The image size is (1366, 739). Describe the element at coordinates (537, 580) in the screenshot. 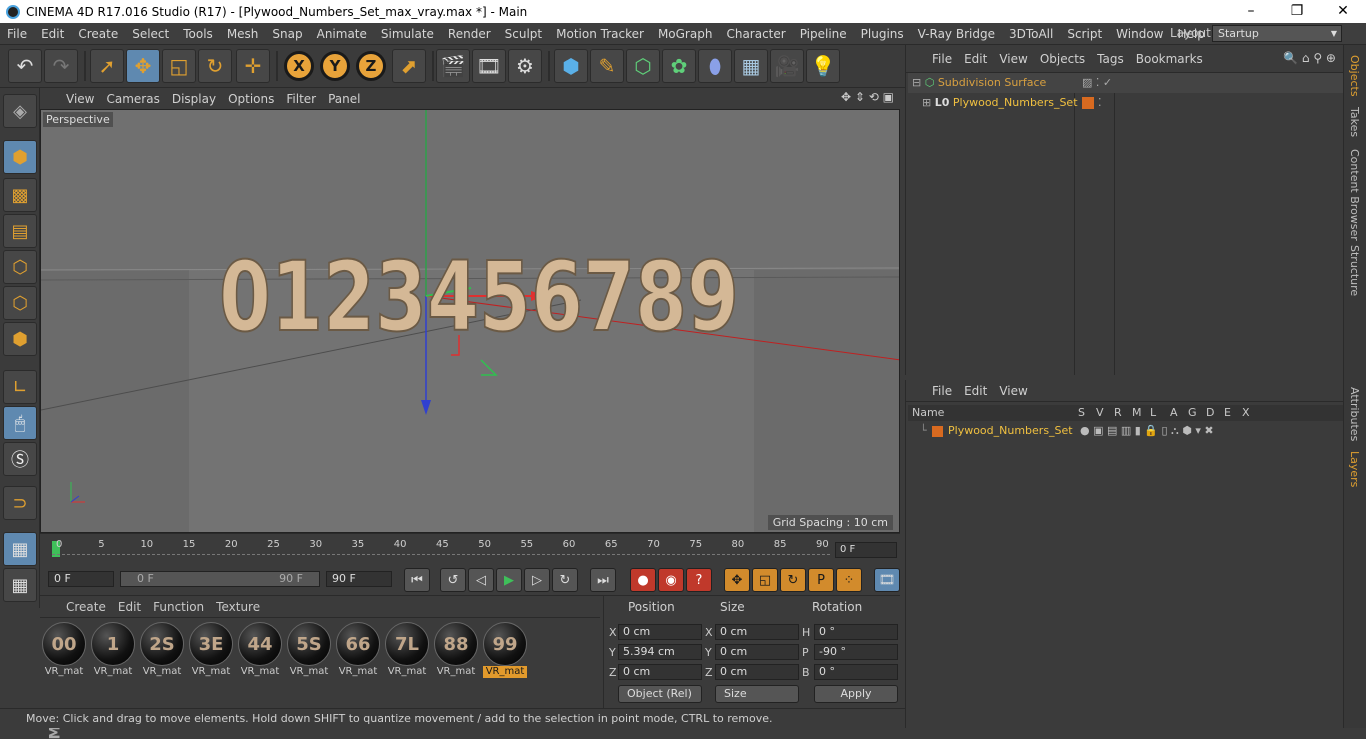

I see `next-frame-icon: ▷` at that location.